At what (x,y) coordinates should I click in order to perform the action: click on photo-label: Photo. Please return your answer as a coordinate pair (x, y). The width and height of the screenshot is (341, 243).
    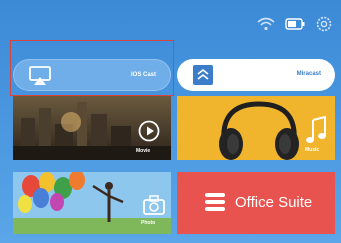
    Looking at the image, I should click on (148, 223).